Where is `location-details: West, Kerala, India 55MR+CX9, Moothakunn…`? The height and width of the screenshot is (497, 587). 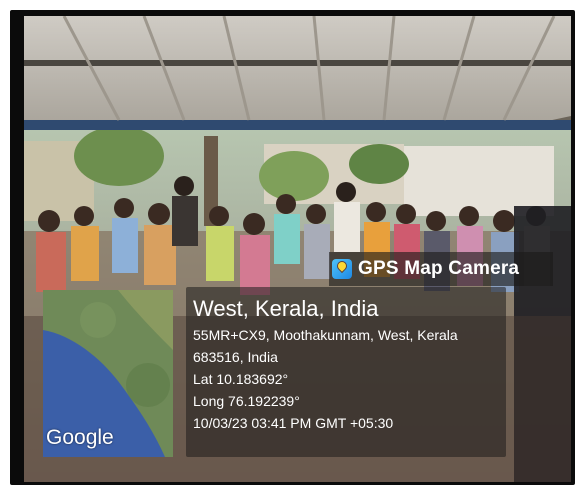 location-details: West, Kerala, India 55MR+CX9, Moothakunn… is located at coordinates (349, 364).